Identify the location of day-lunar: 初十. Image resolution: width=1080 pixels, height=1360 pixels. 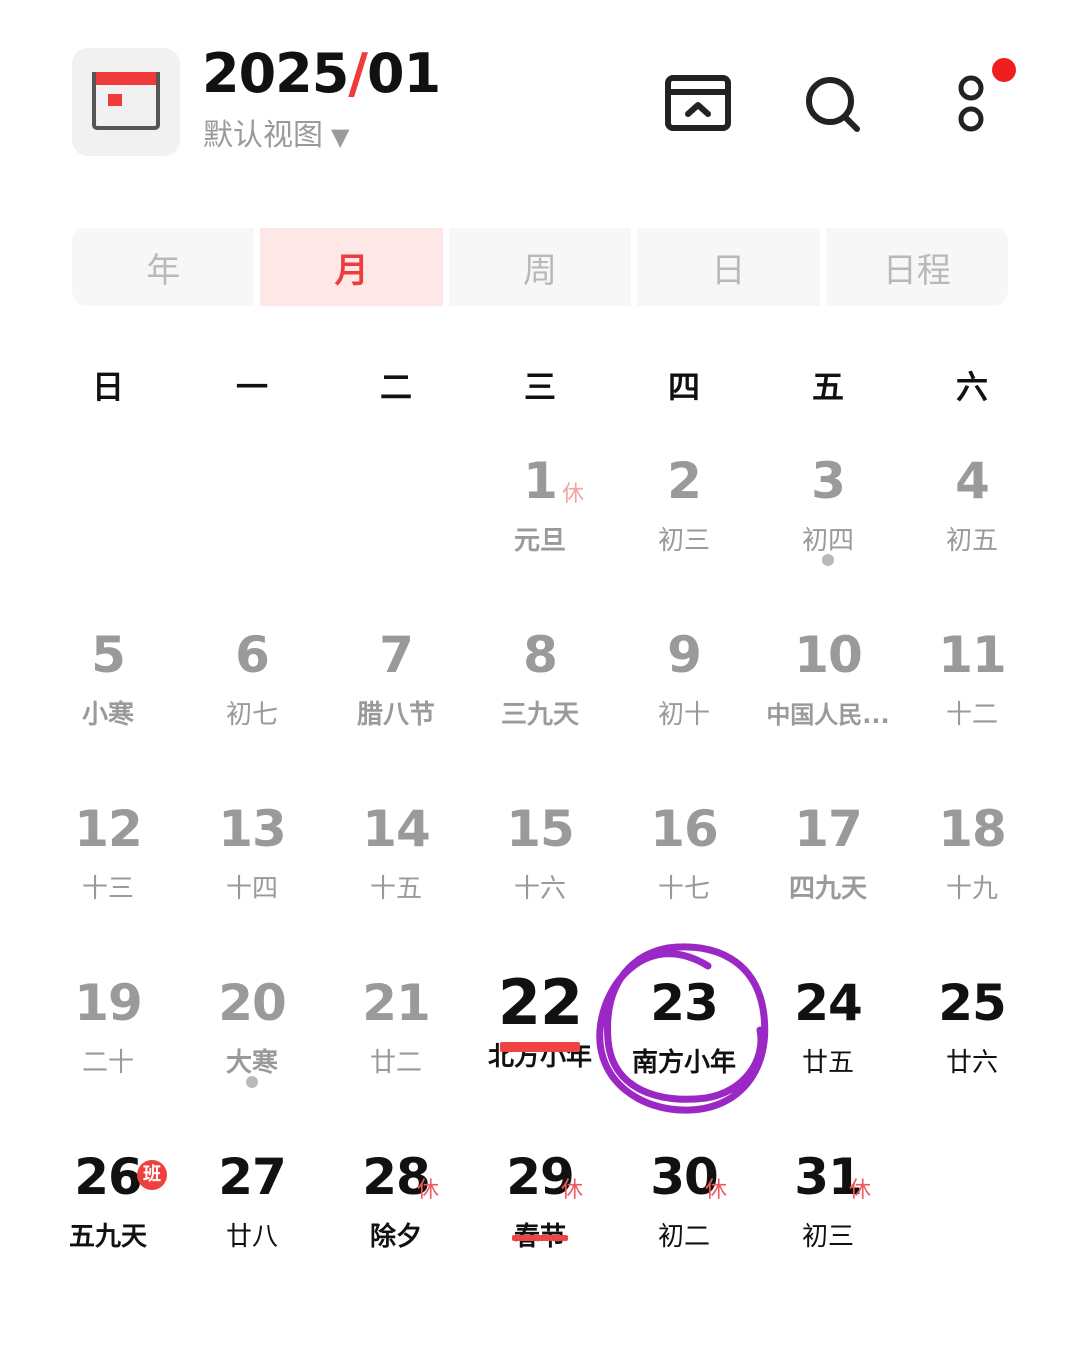
(683, 715).